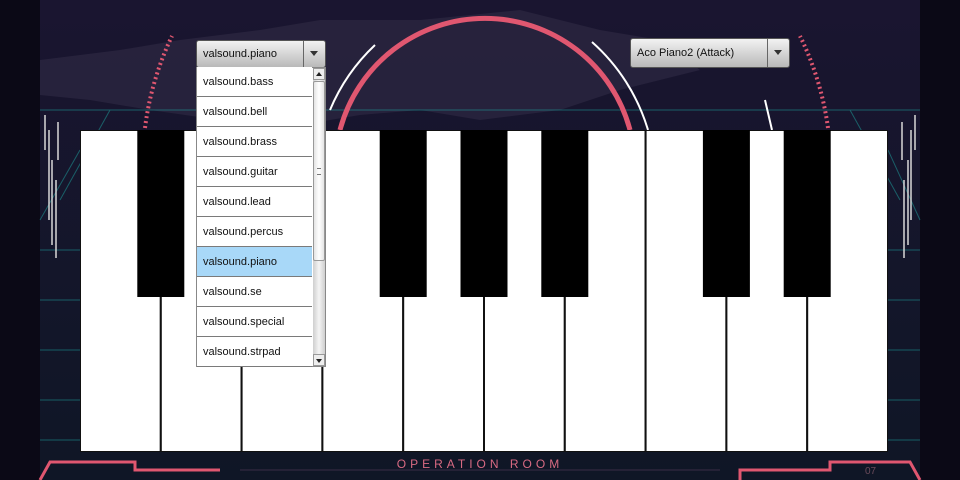  What do you see at coordinates (319, 360) in the screenshot?
I see `scroll-down-icon` at bounding box center [319, 360].